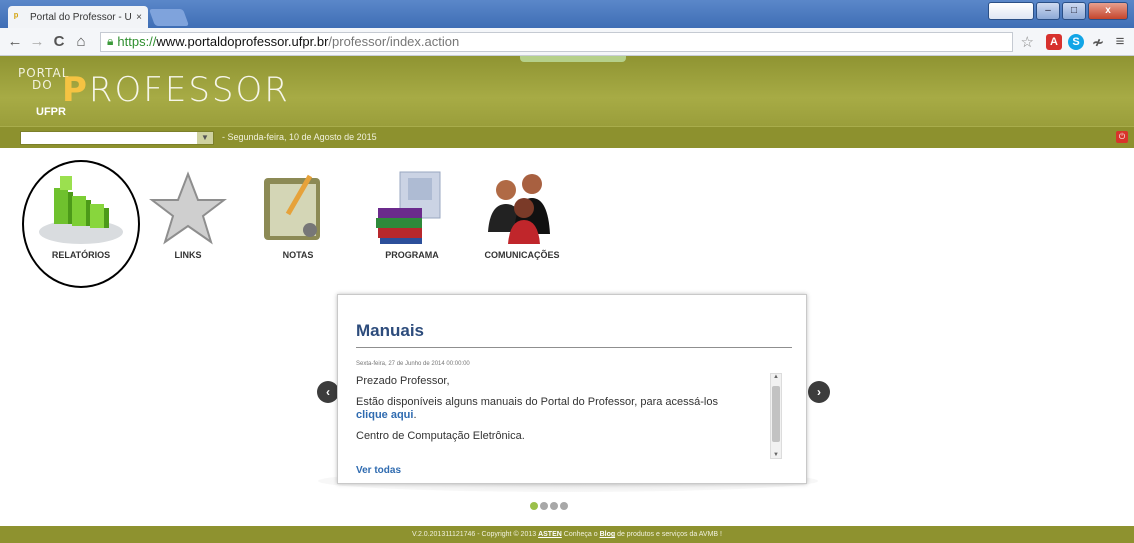 Image resolution: width=1134 pixels, height=543 pixels. Describe the element at coordinates (412, 255) in the screenshot. I see `menu-item-label: PROGRAMA` at that location.